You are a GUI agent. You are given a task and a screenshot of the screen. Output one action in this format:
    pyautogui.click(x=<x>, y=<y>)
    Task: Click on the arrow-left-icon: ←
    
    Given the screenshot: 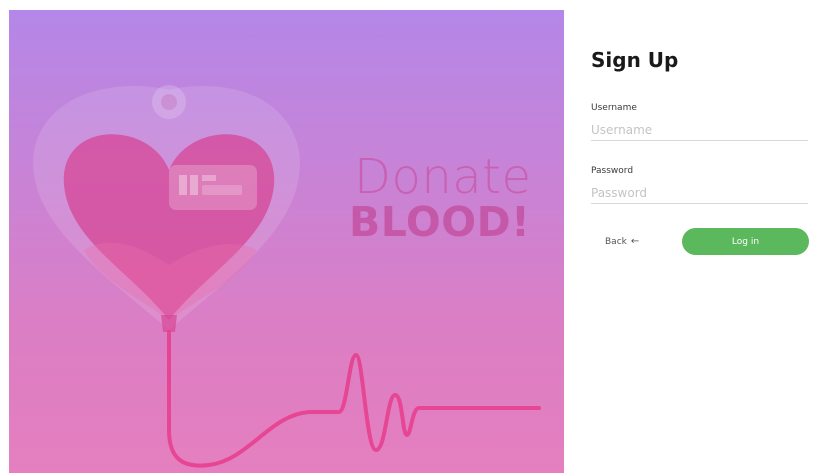 What is the action you would take?
    pyautogui.click(x=635, y=241)
    